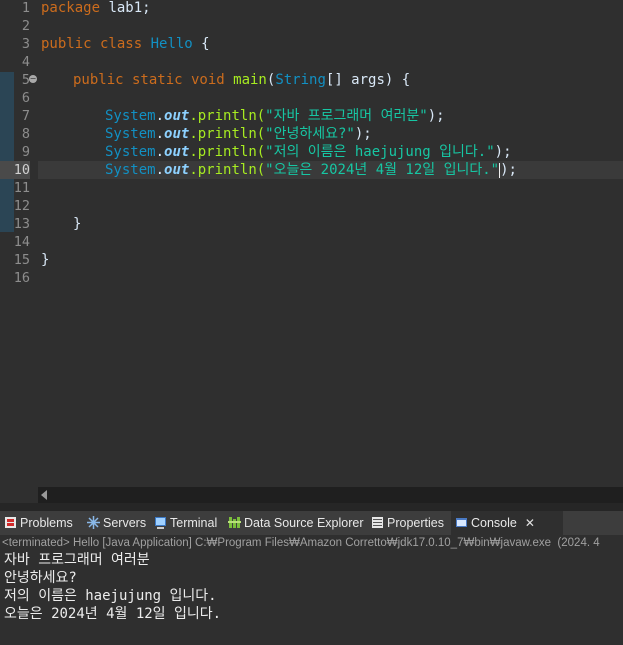 Image resolution: width=623 pixels, height=645 pixels. What do you see at coordinates (311, 507) in the screenshot?
I see `panel-divider` at bounding box center [311, 507].